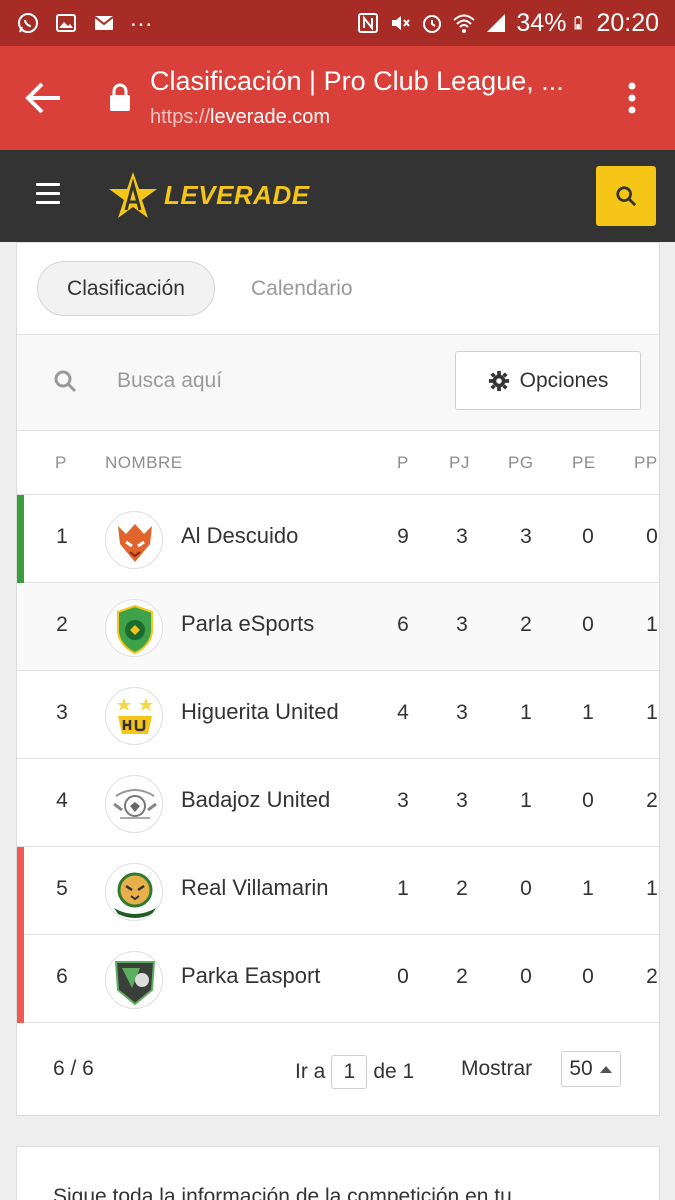 The image size is (675, 1200). I want to click on row-position: 6, so click(62, 976).